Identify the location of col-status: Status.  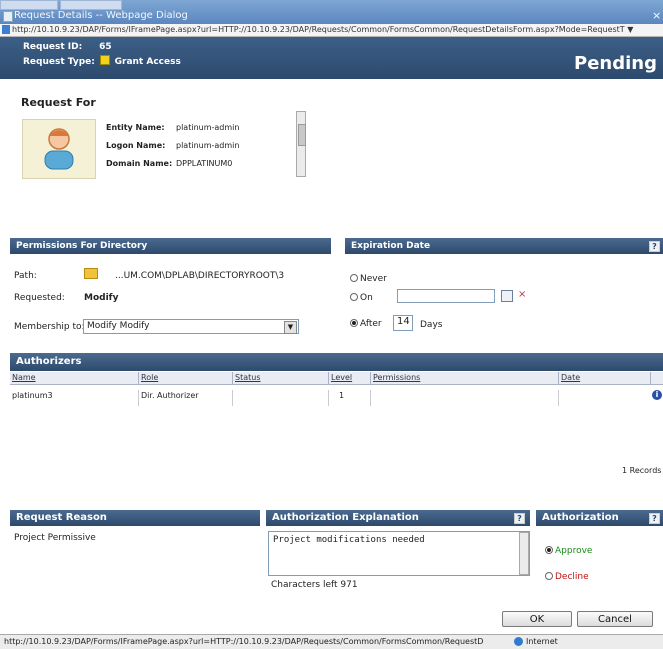
(280, 378).